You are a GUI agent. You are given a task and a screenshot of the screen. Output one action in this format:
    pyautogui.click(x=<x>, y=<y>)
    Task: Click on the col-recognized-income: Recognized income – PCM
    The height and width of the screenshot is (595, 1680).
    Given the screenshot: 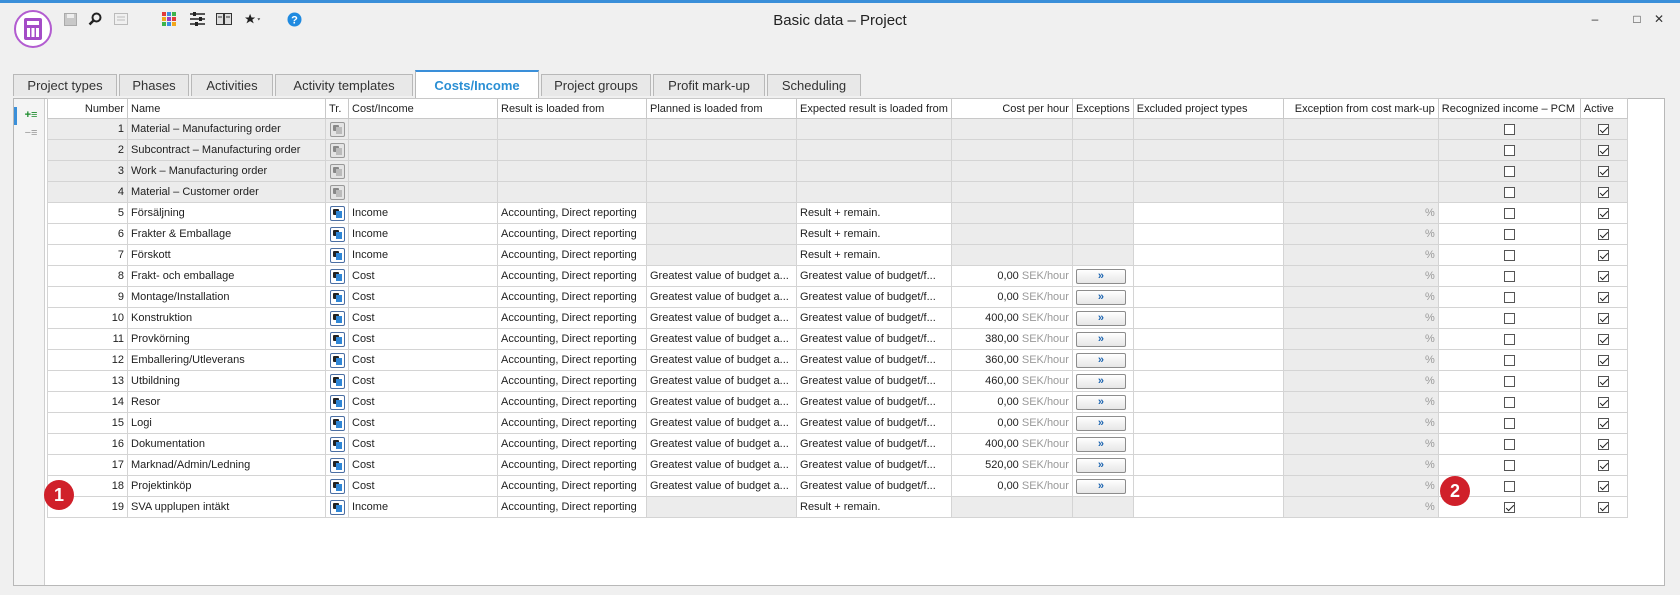 What is the action you would take?
    pyautogui.click(x=1509, y=108)
    